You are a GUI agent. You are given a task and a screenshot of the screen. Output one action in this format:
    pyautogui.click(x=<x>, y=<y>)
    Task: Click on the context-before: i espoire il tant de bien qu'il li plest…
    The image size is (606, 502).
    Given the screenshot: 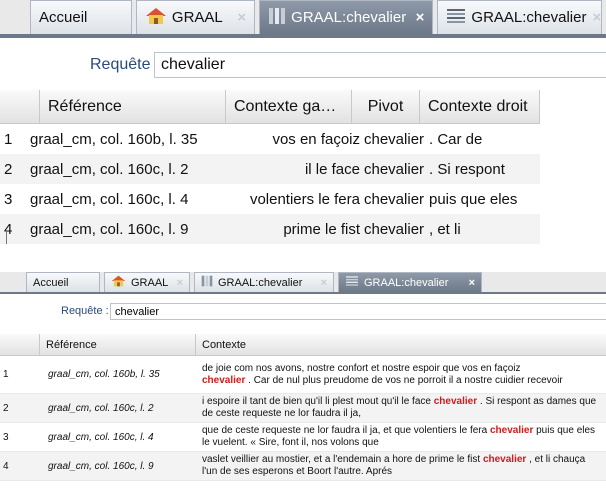 What is the action you would take?
    pyautogui.click(x=316, y=401)
    